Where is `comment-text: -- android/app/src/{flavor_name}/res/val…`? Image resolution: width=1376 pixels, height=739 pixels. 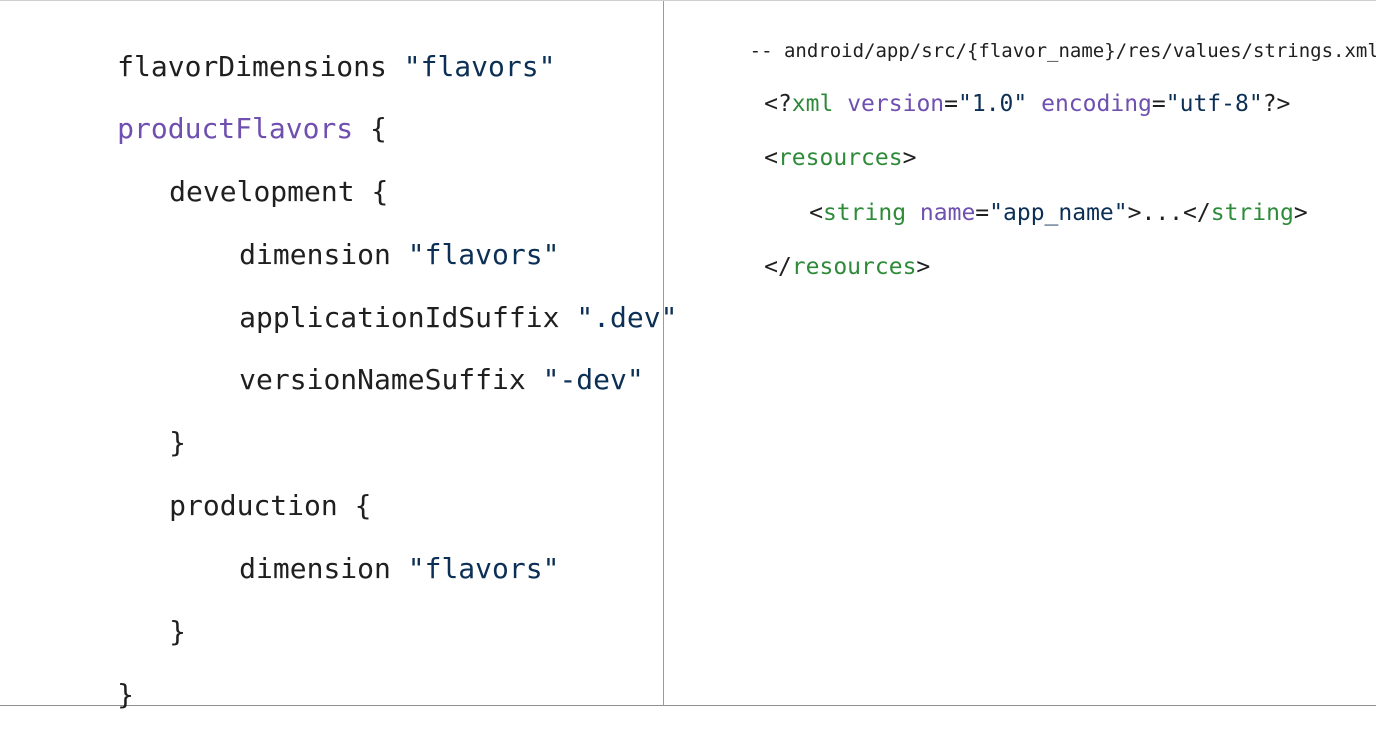 comment-text: -- android/app/src/{flavor_name}/res/val… is located at coordinates (1062, 51).